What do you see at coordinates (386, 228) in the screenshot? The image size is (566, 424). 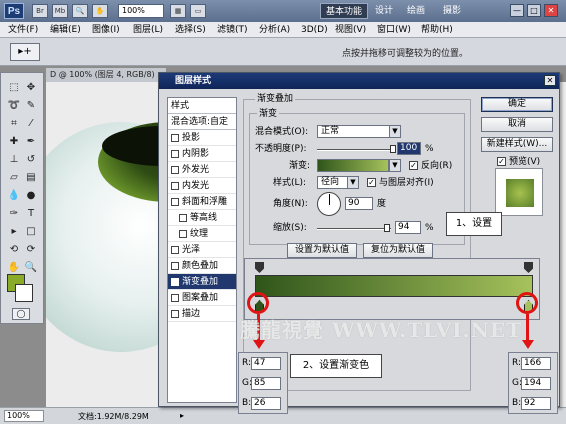 I see `scale-slider-thumb` at bounding box center [386, 228].